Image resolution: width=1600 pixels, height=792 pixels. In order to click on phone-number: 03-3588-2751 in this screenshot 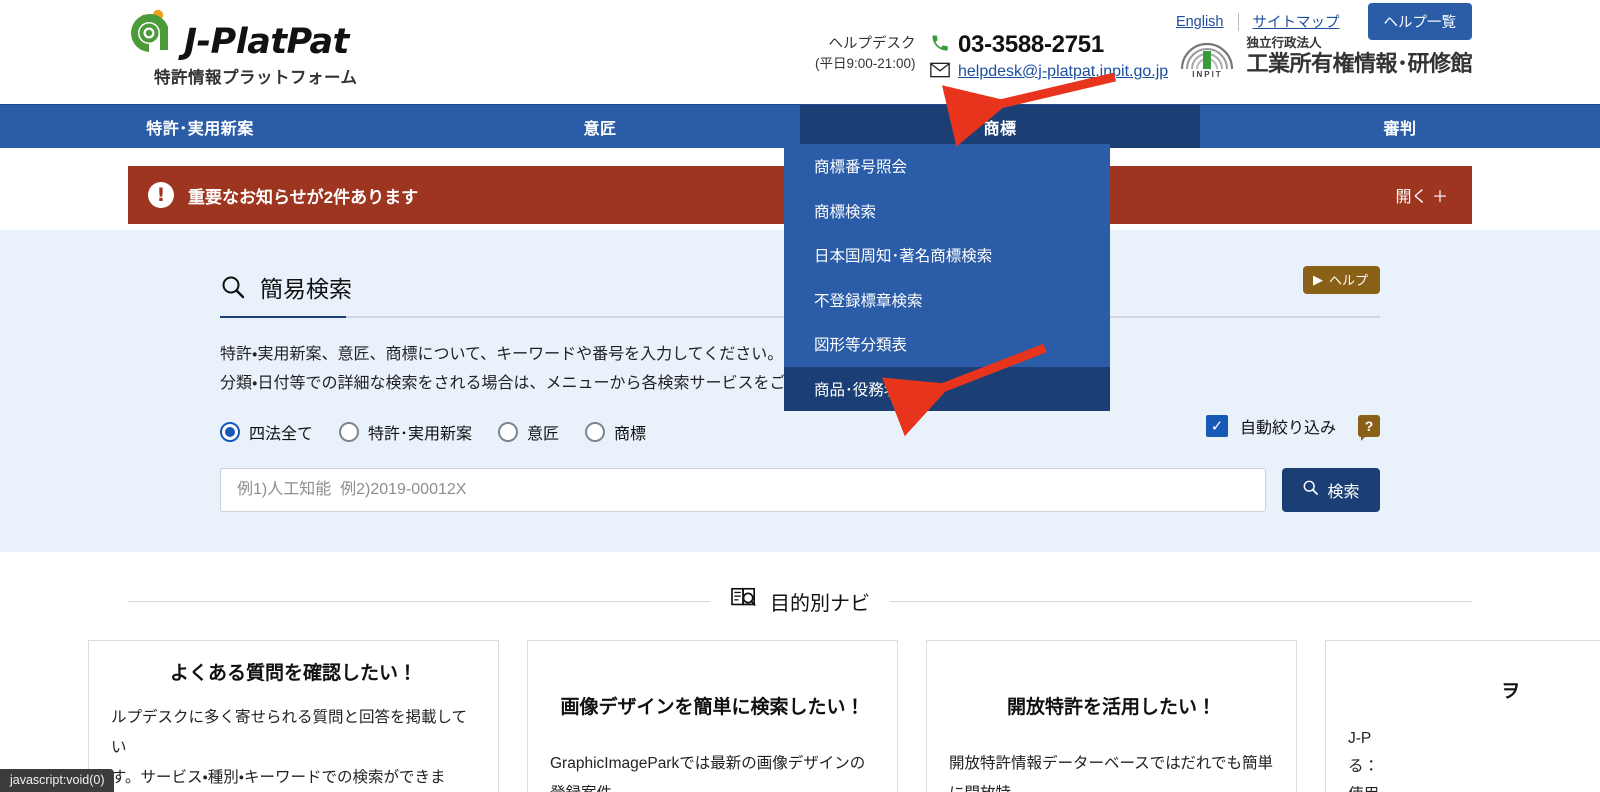, I will do `click(1031, 44)`.